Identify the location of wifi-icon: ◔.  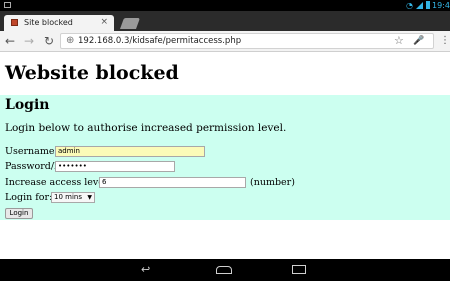
(409, 5).